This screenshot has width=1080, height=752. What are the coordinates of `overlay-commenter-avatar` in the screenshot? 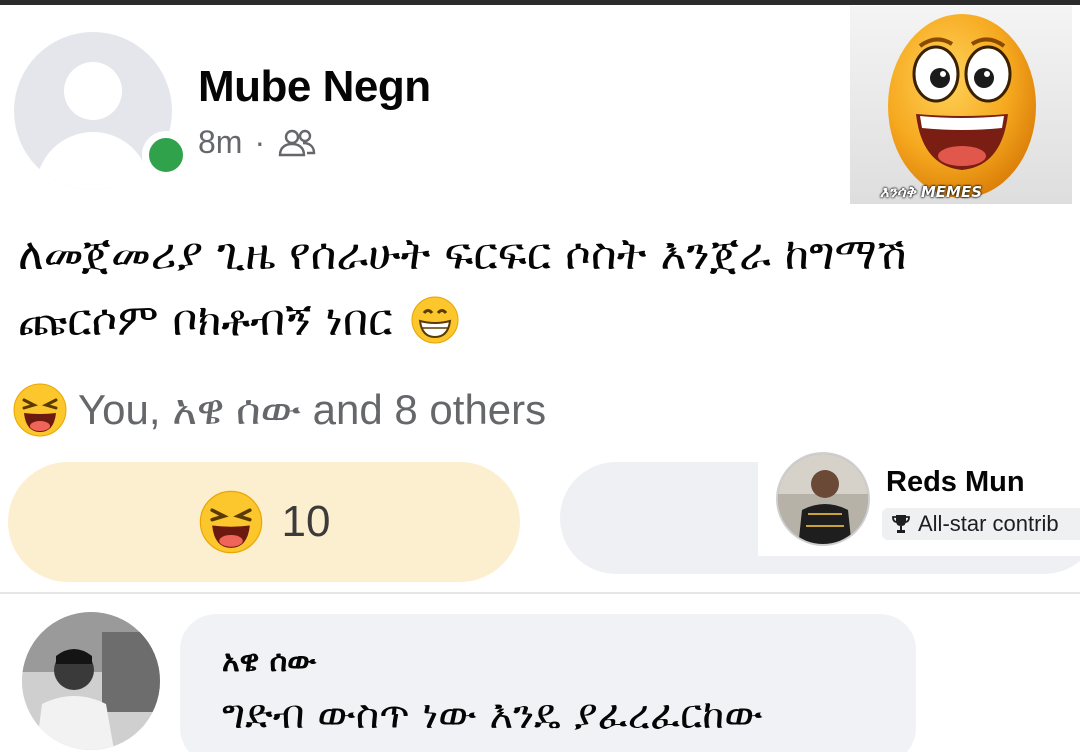 It's located at (823, 499).